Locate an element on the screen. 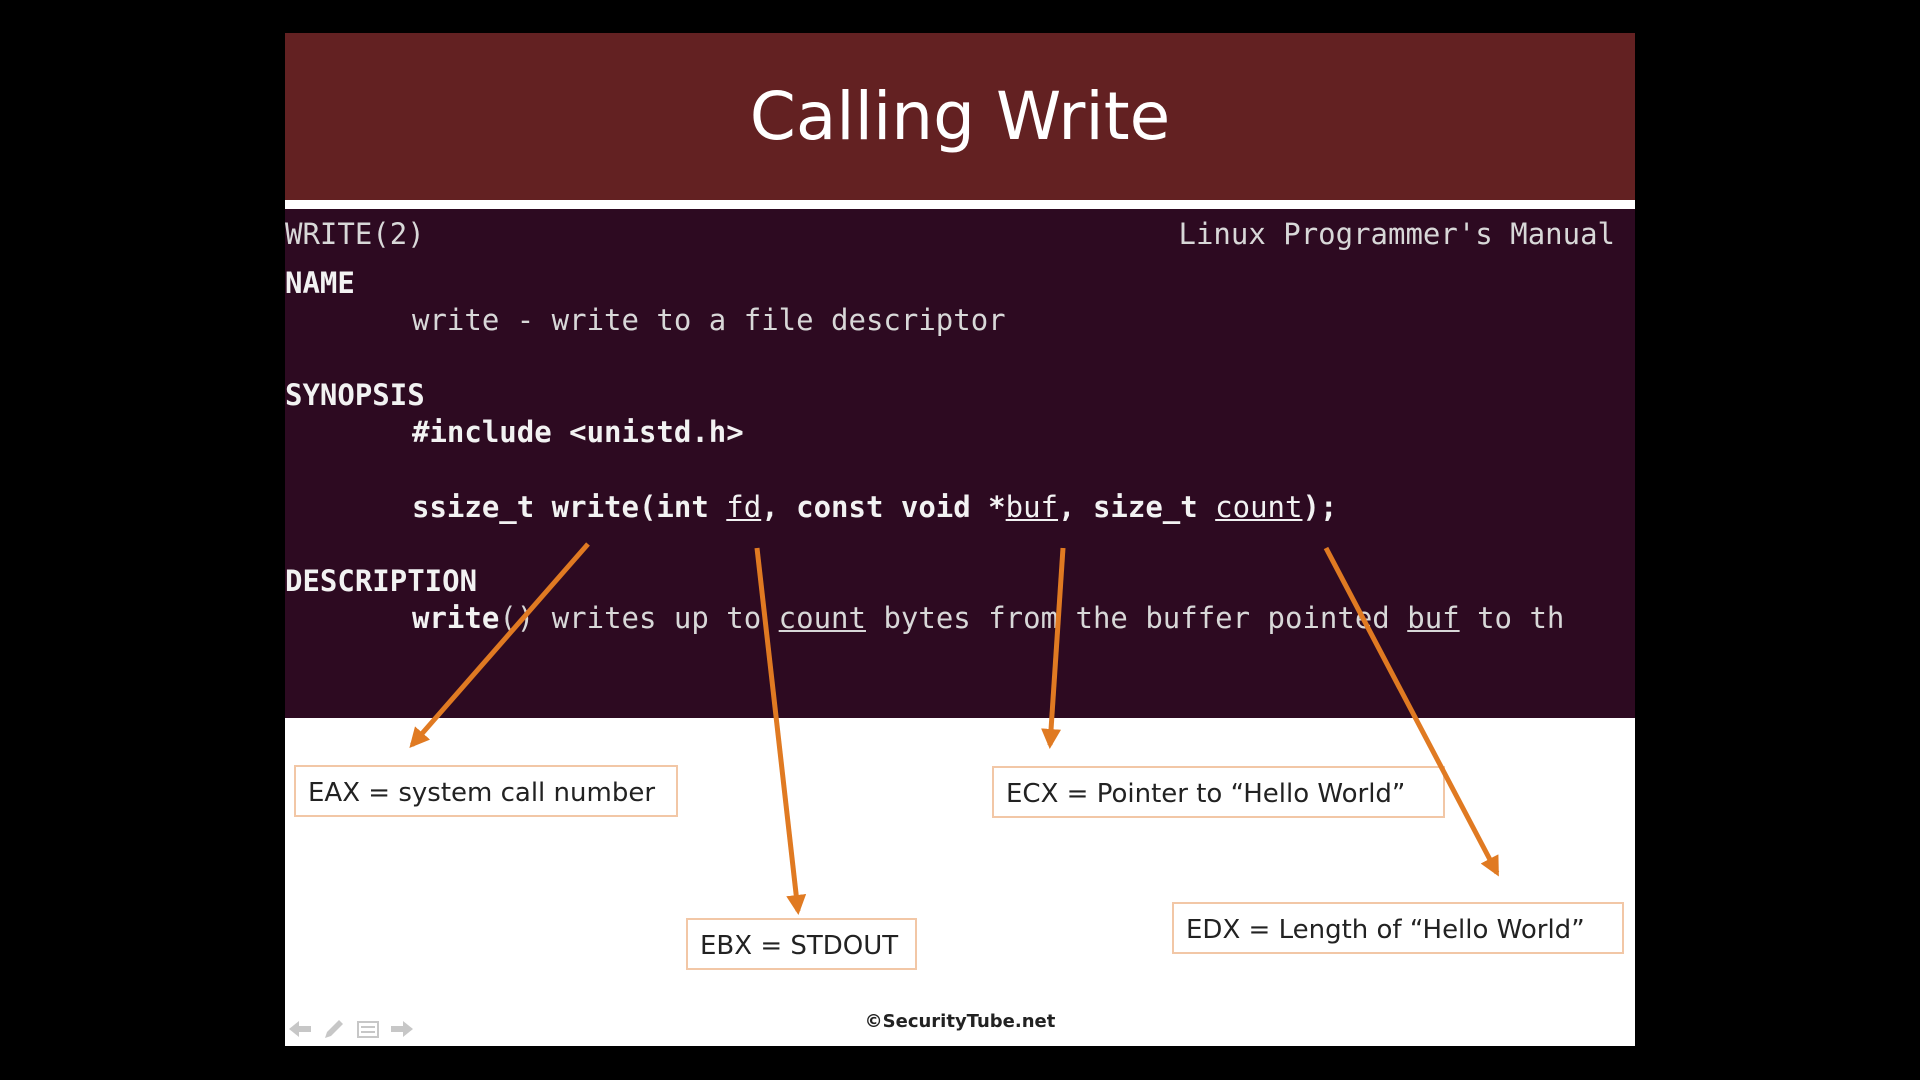  param-fd: fd is located at coordinates (744, 507).